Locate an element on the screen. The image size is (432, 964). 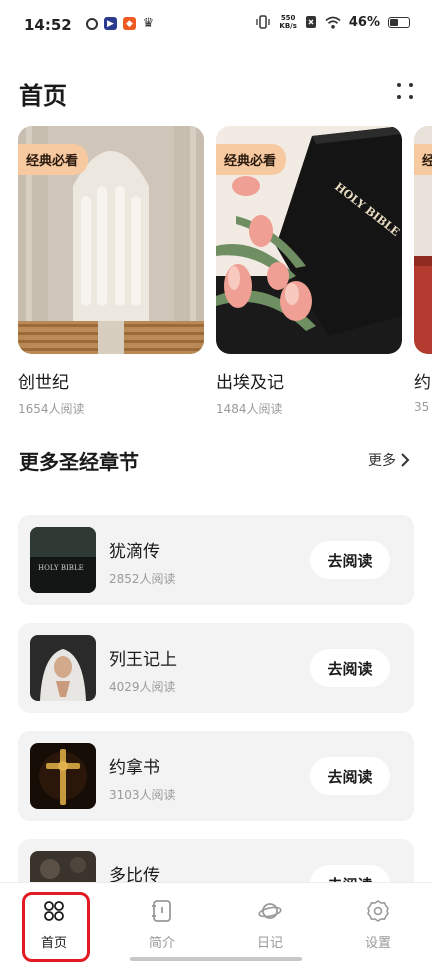
crown-icon: ♛ is located at coordinates (148, 23).